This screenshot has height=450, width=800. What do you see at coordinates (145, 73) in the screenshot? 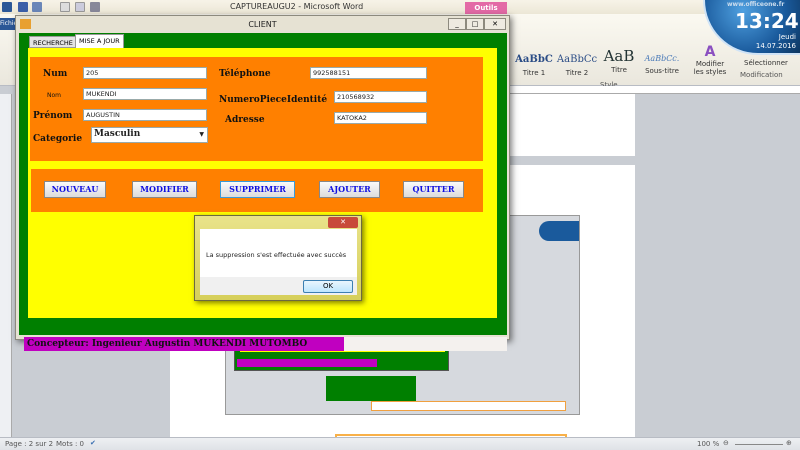
I see `num-input: 205` at bounding box center [145, 73].